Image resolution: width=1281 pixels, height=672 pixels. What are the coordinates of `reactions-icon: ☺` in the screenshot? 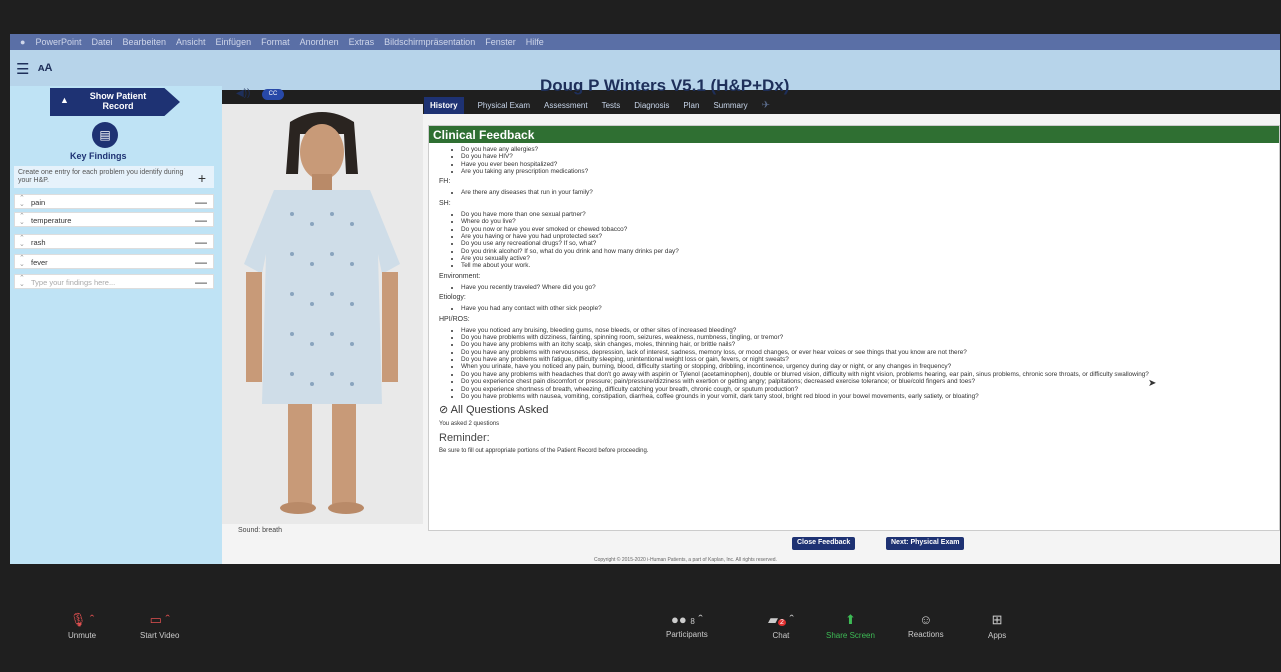 It's located at (926, 619).